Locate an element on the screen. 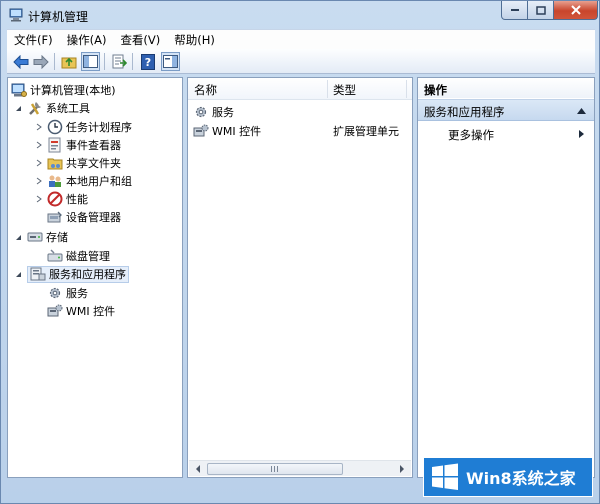  tree-item-services: 服务 is located at coordinates (67, 293).